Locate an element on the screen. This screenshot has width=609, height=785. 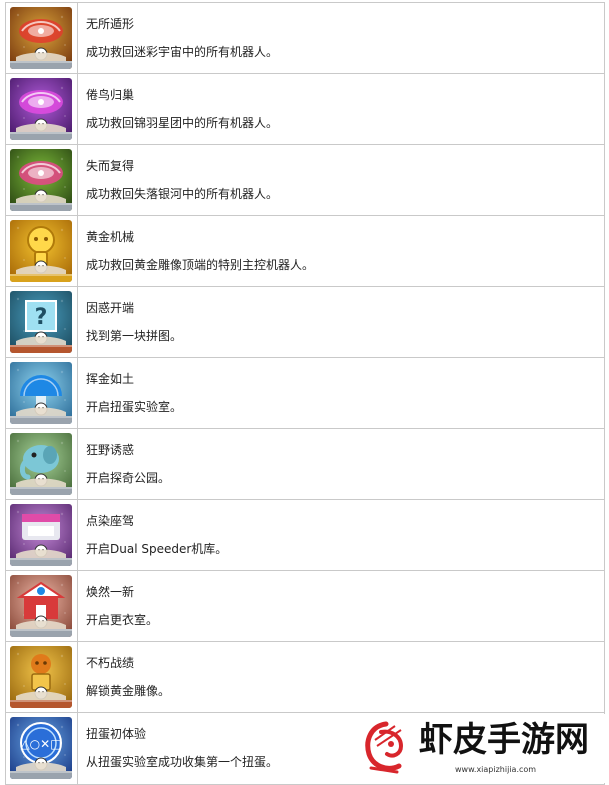
trophy-text-cell: 黄金机械成功救回黄金雕像顶端的特别主控机器人。 is located at coordinates (341, 251).